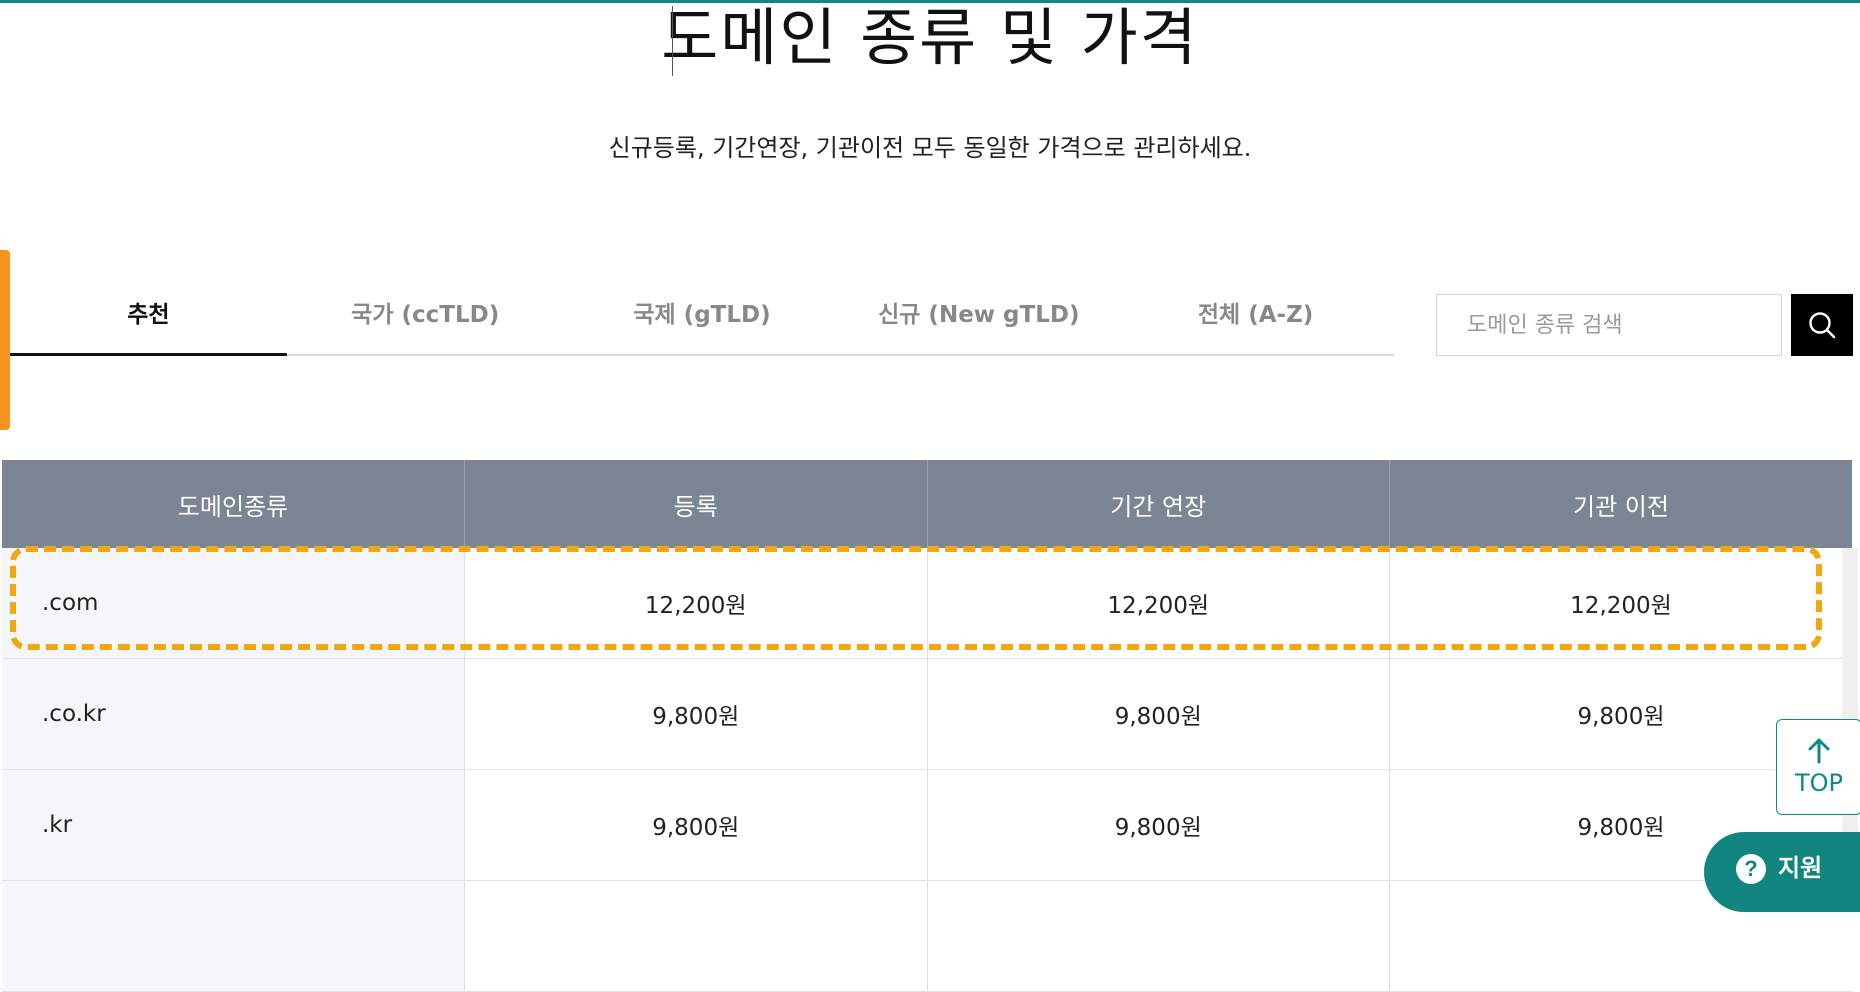 The width and height of the screenshot is (1860, 992). What do you see at coordinates (233, 936) in the screenshot?
I see `domain-name-cell` at bounding box center [233, 936].